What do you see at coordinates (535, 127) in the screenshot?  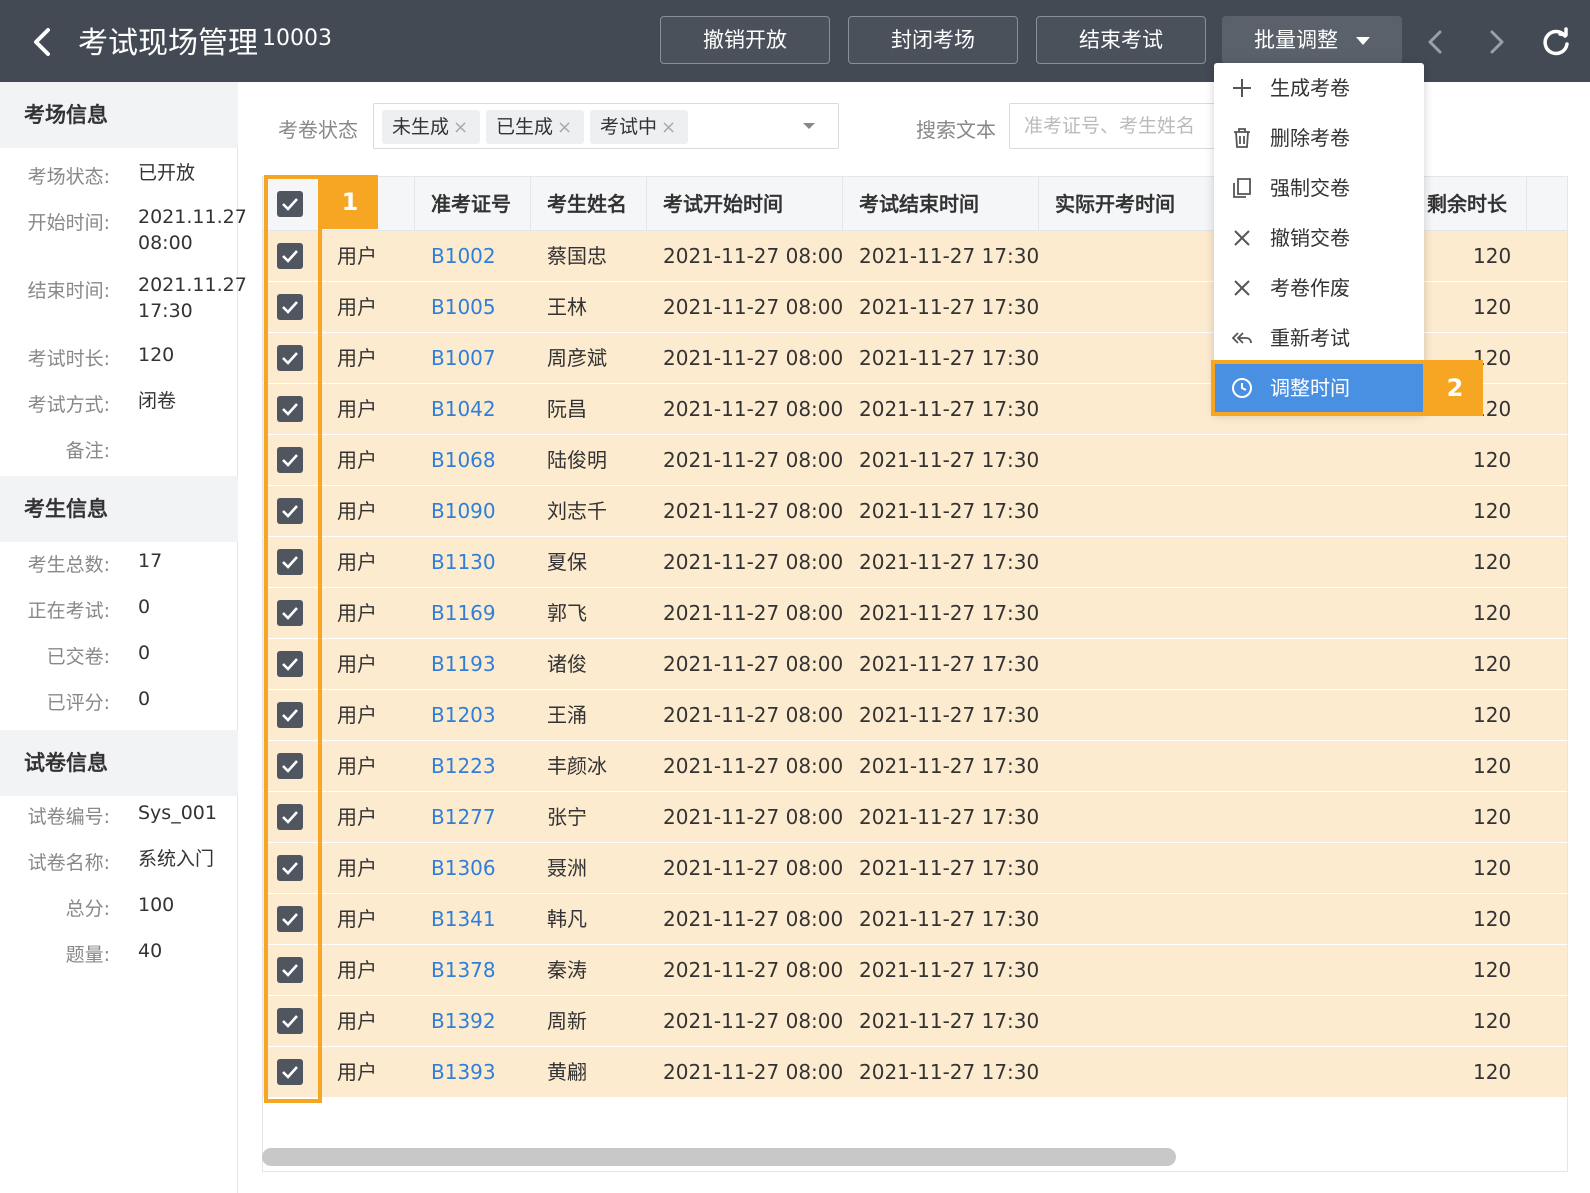 I see `filter-tag: 已生成 ×` at bounding box center [535, 127].